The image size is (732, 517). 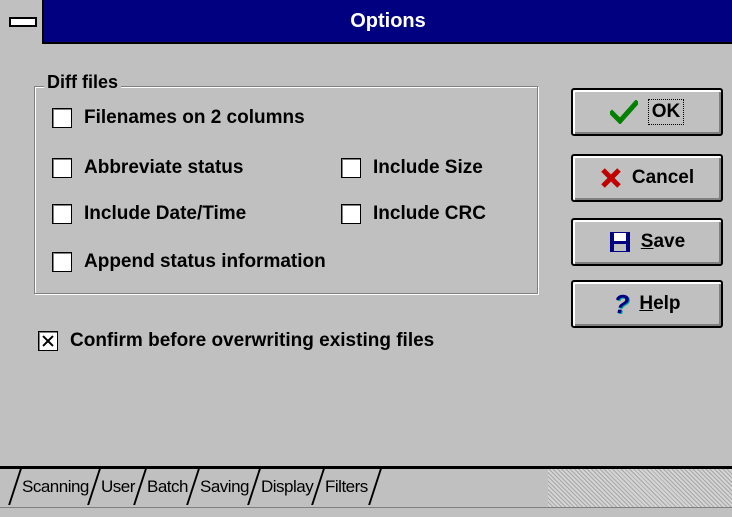 I want to click on x-icon, so click(x=611, y=178).